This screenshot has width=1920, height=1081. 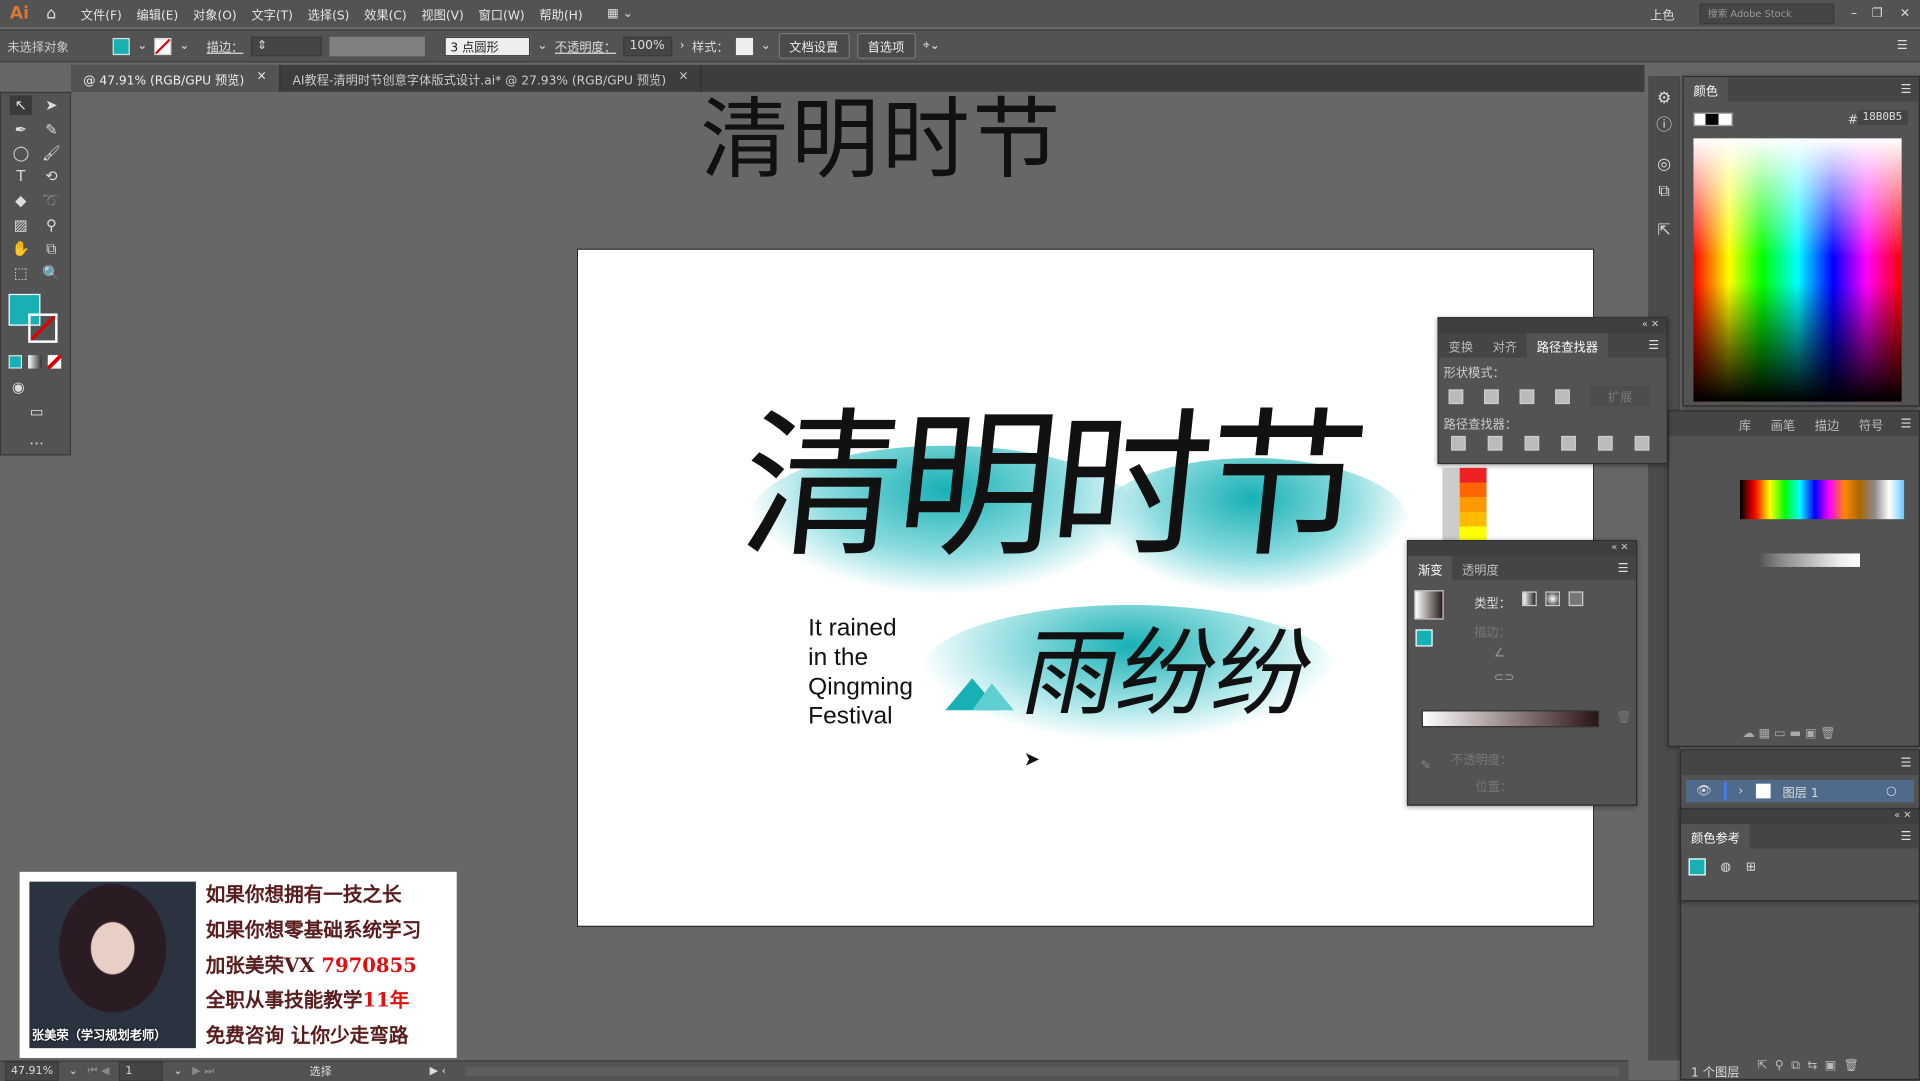 I want to click on expand-chevron-icon: ›, so click(x=1740, y=790).